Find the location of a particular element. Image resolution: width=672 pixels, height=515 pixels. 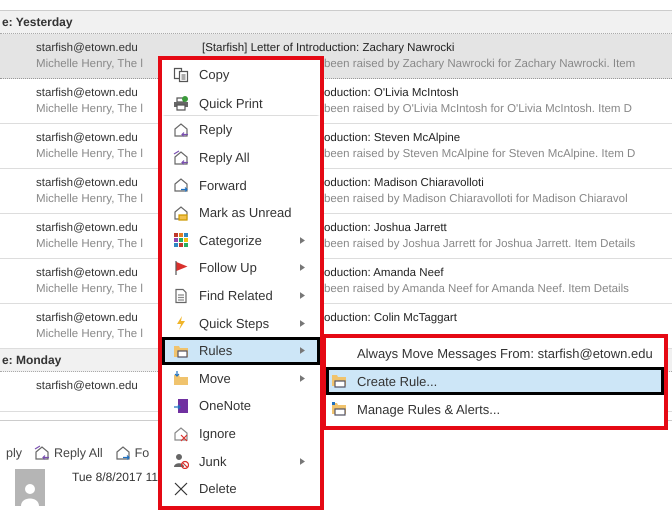

subject-text: oduction: Madison Chiaravolloti is located at coordinates (404, 183).